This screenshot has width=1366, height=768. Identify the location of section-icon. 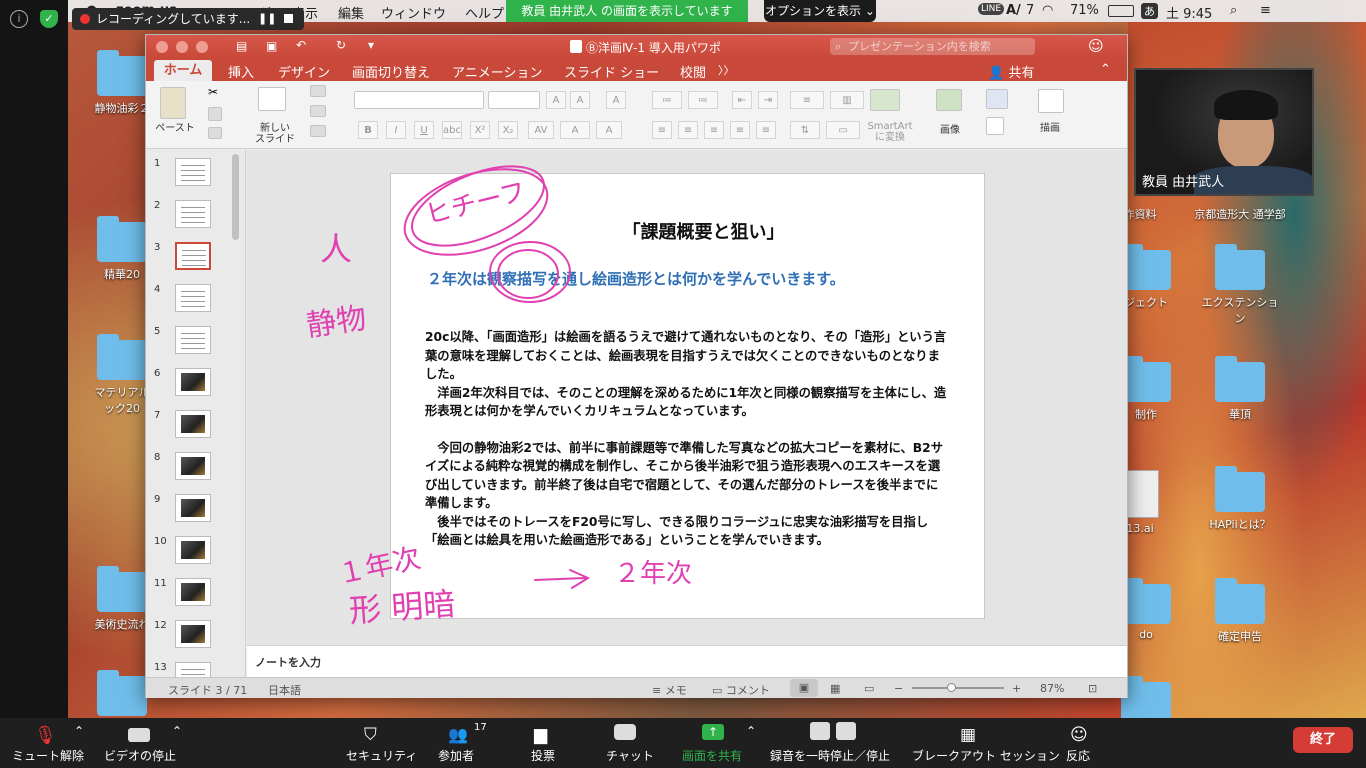
(318, 131).